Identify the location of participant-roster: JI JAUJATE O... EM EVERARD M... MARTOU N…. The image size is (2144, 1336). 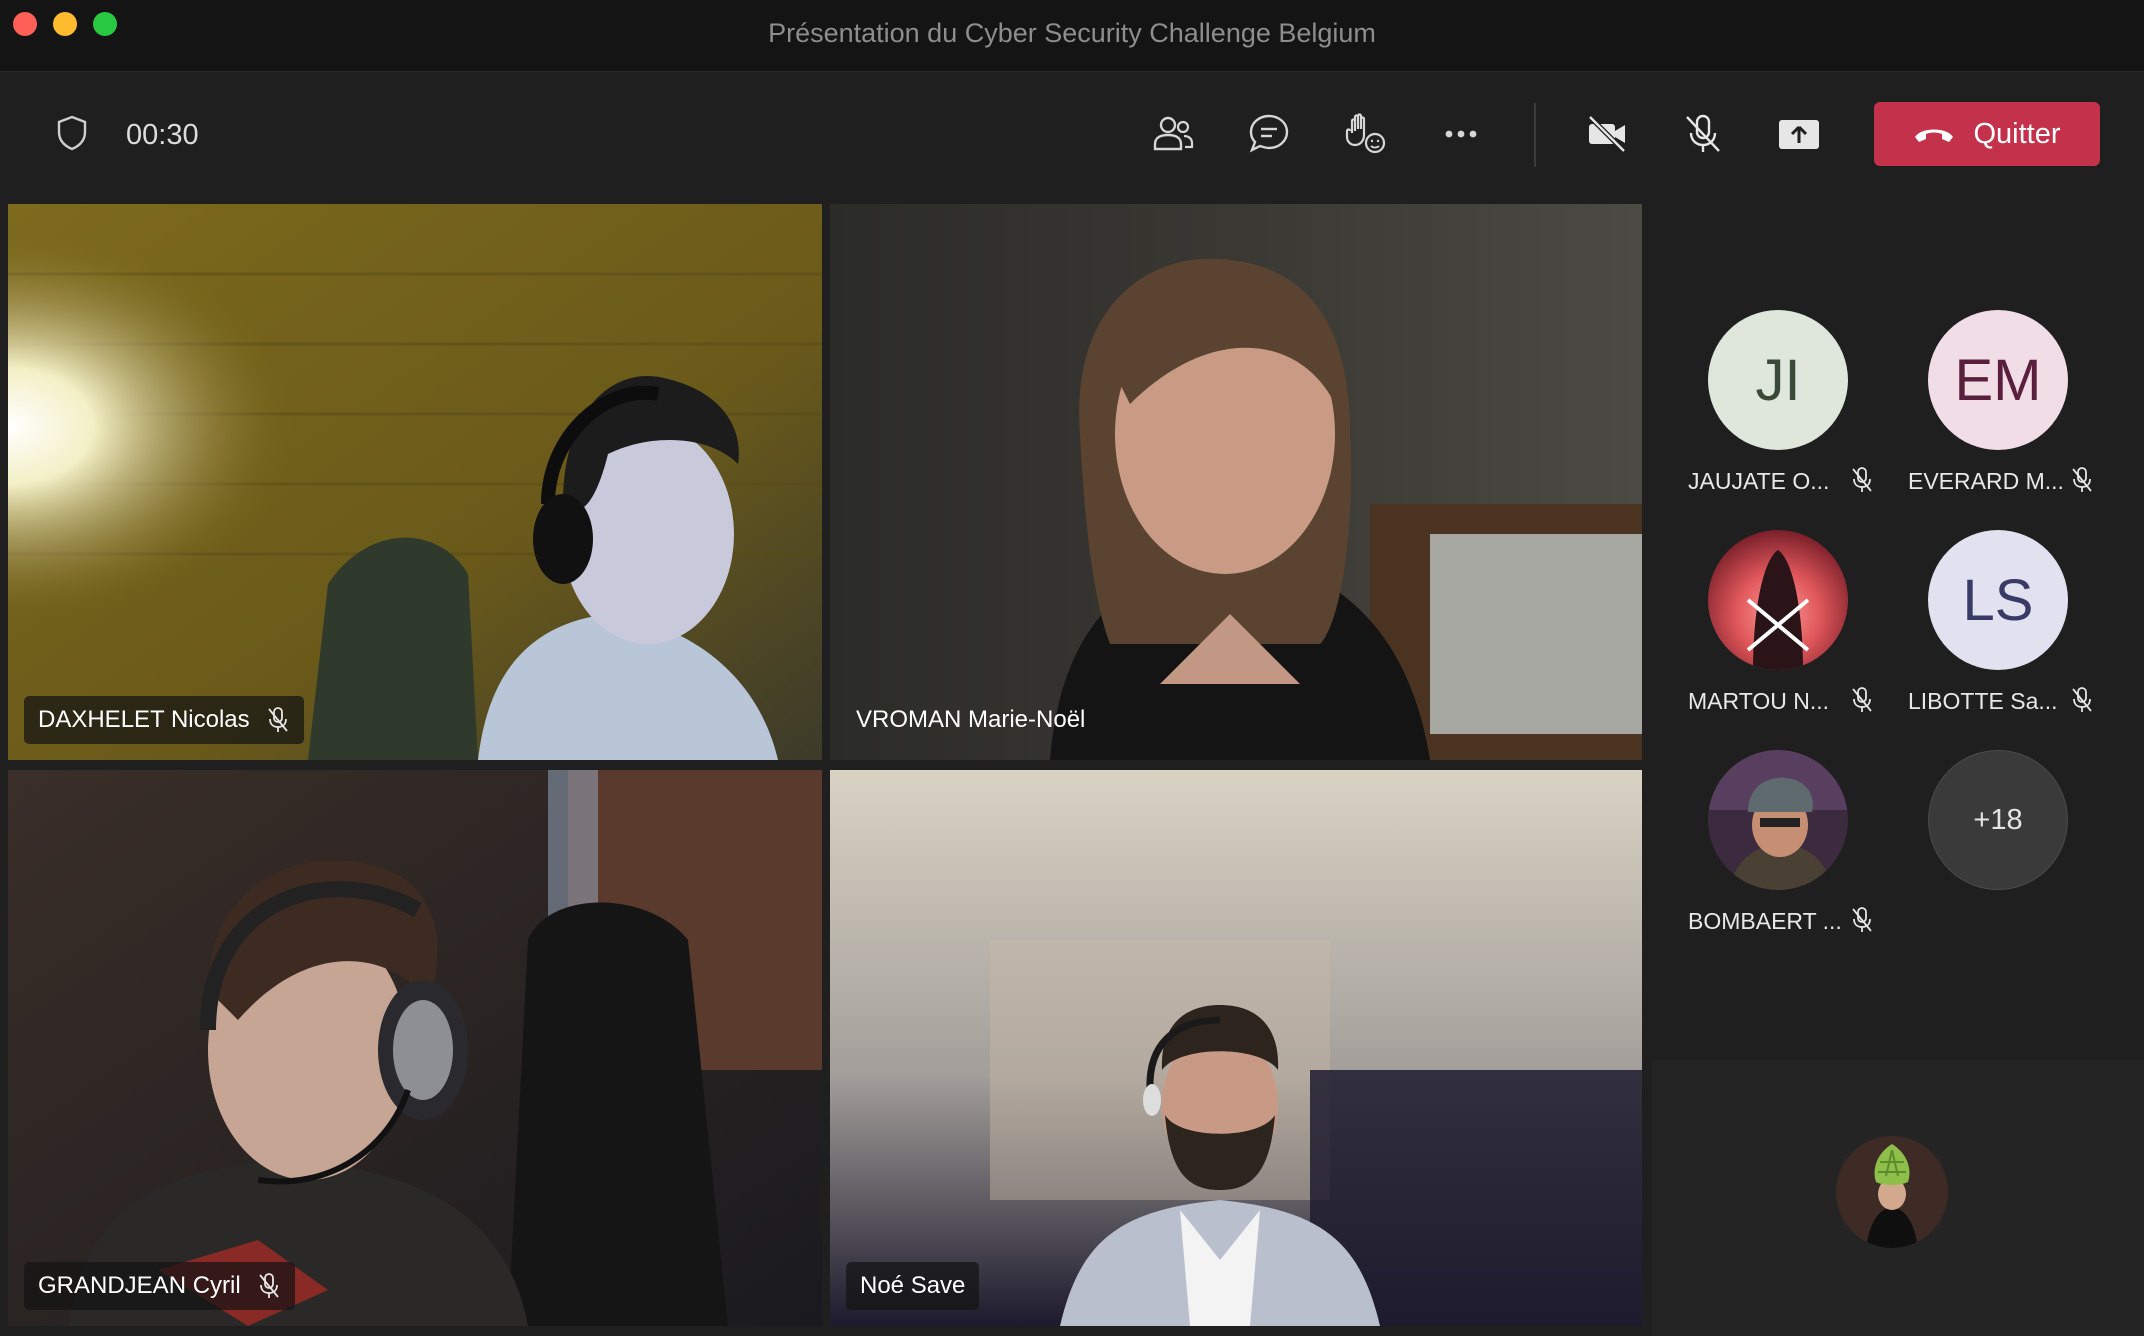
(1898, 630).